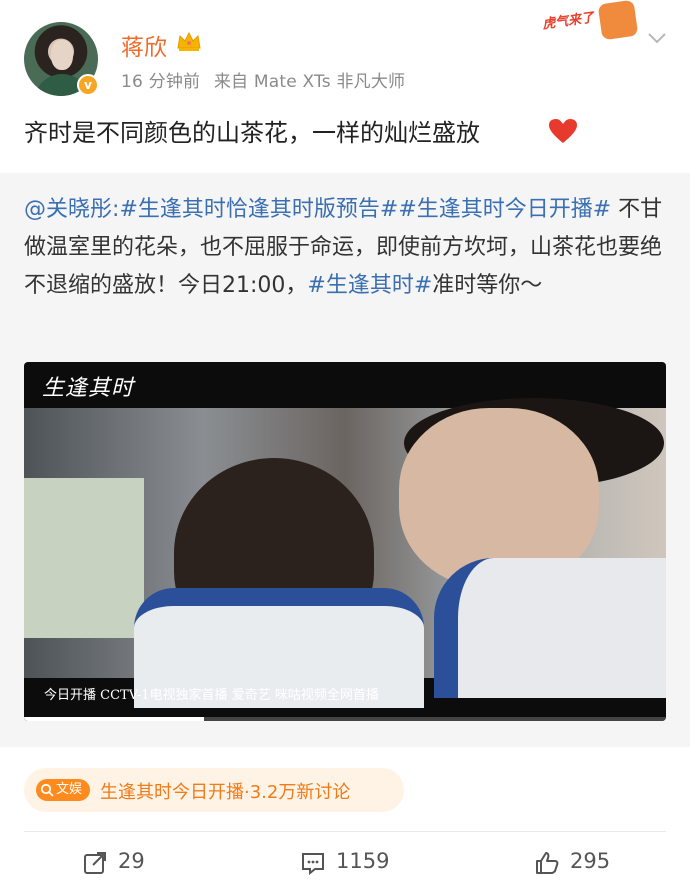 The width and height of the screenshot is (690, 895). What do you see at coordinates (95, 863) in the screenshot?
I see `share-icon` at bounding box center [95, 863].